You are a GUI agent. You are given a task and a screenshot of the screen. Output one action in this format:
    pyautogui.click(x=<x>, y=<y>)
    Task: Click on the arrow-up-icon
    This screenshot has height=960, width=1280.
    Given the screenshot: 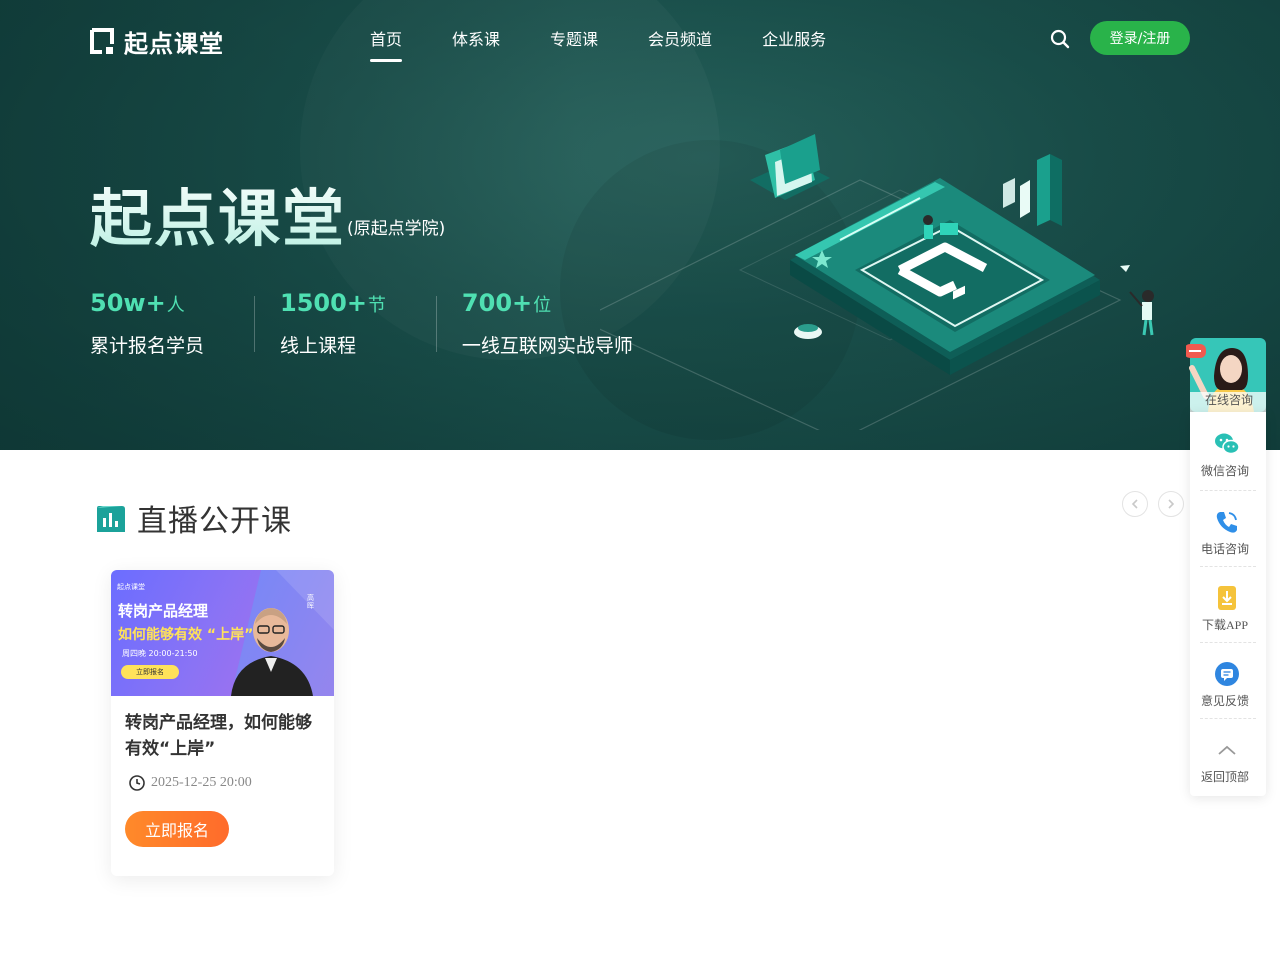 What is the action you would take?
    pyautogui.click(x=1227, y=750)
    